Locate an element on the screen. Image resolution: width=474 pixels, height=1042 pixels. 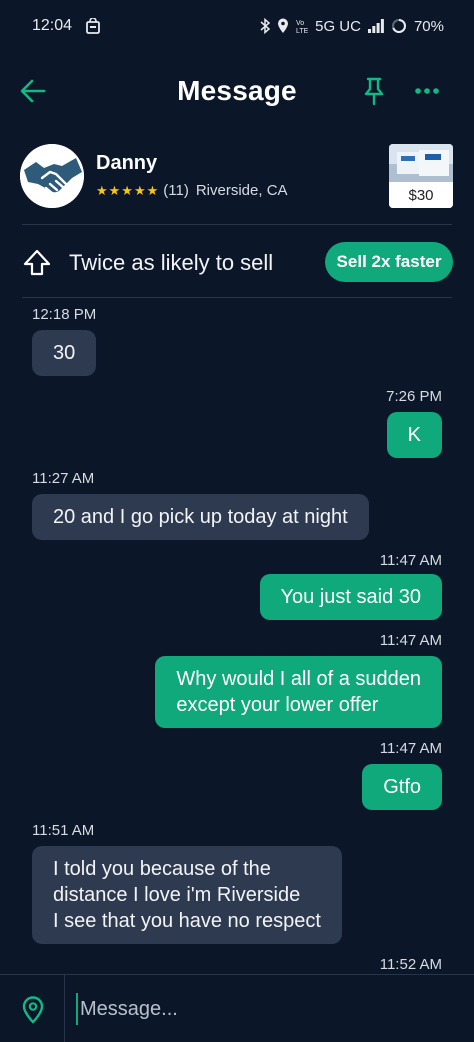
more-dots-icon is located at coordinates (427, 91).